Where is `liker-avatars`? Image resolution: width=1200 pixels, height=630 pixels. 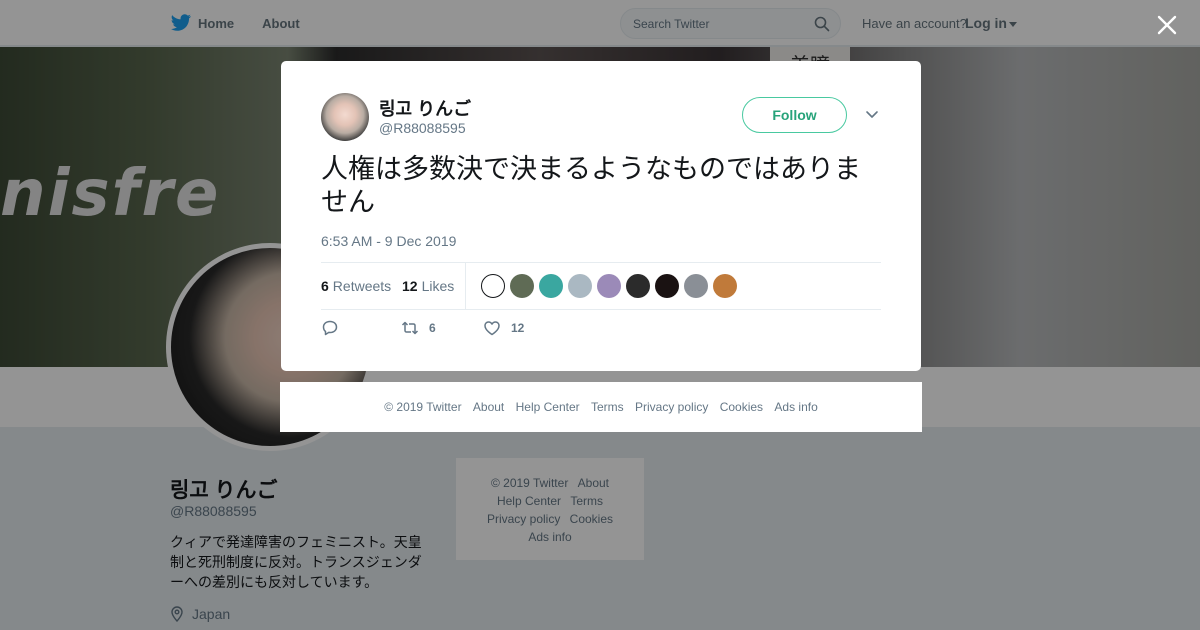 liker-avatars is located at coordinates (611, 286).